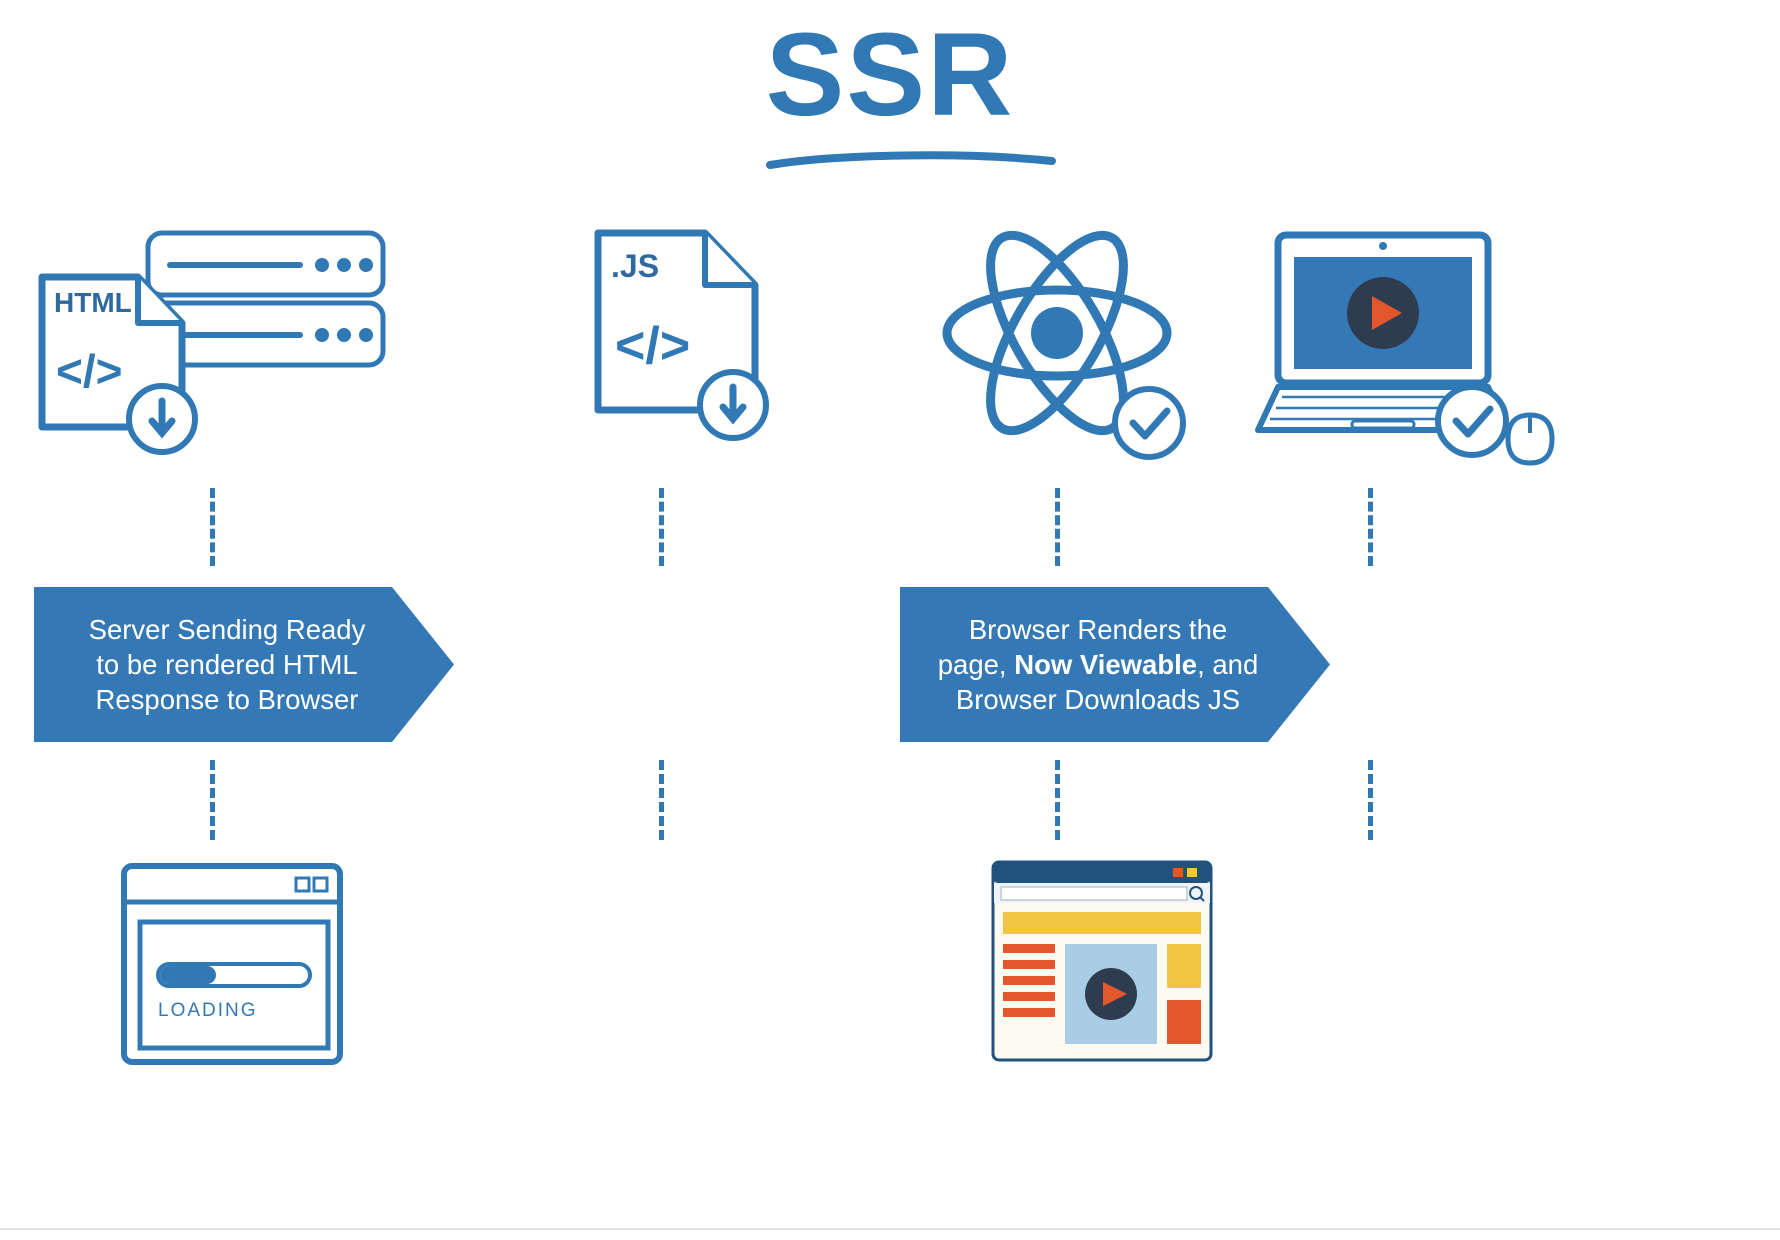 This screenshot has width=1780, height=1240. Describe the element at coordinates (1106, 664) in the screenshot. I see `banner-emphasis-now-viewable: Now Viewable` at that location.